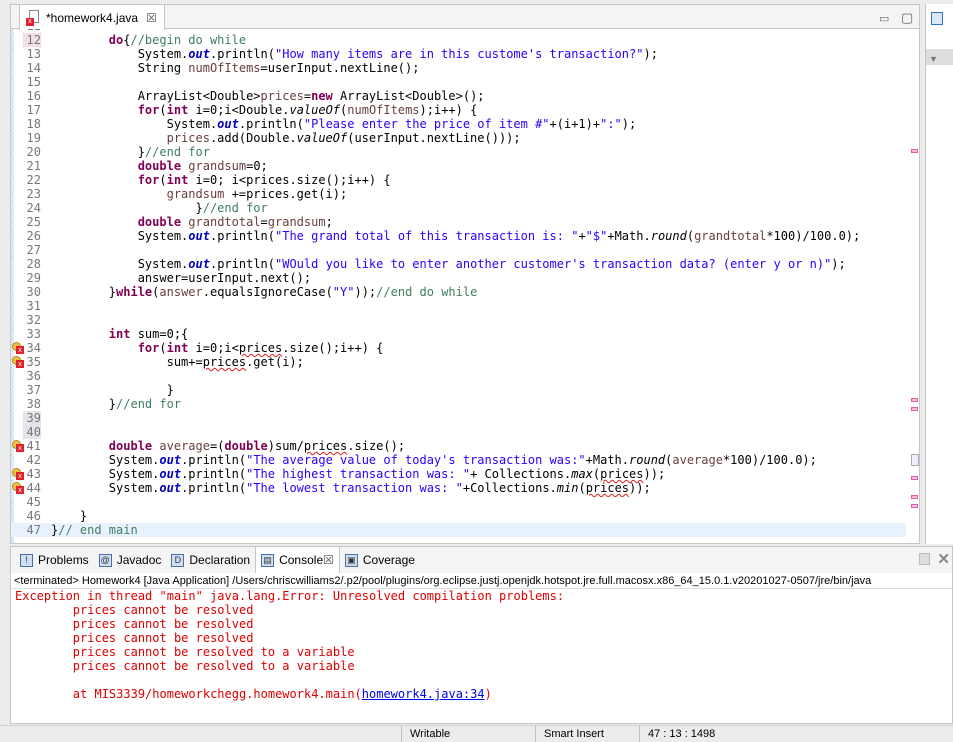 The height and width of the screenshot is (742, 953). I want to click on code-token: do, so click(116, 40).